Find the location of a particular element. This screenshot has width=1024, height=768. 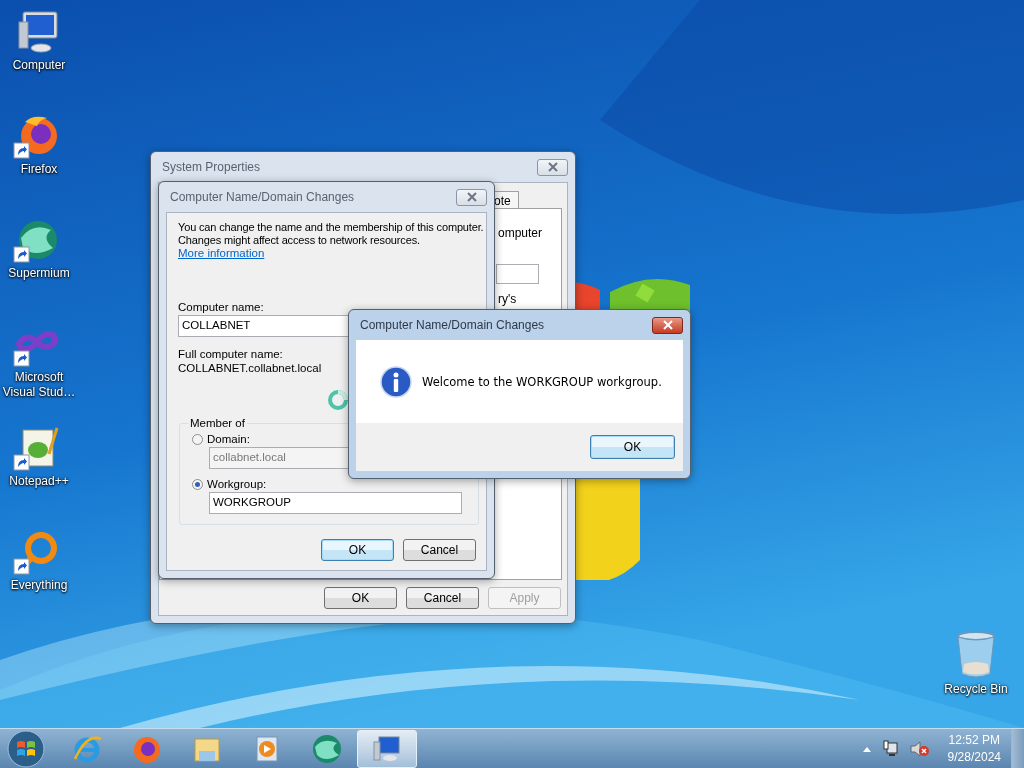

field-label: Full computer name: is located at coordinates (230, 354).